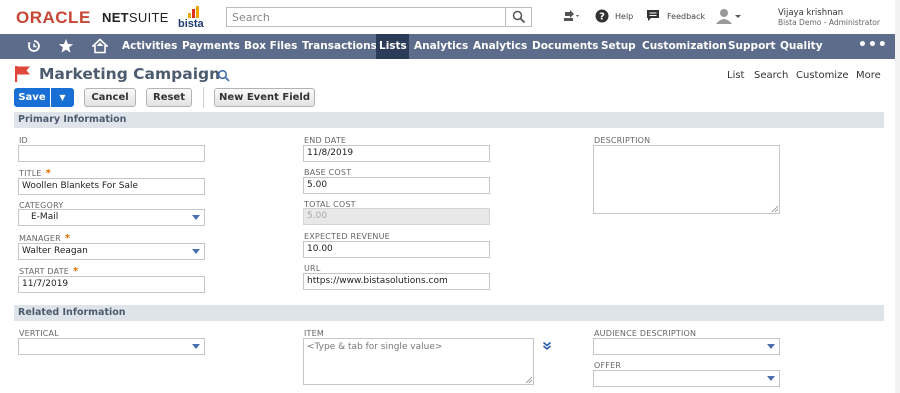 The height and width of the screenshot is (393, 900). What do you see at coordinates (44, 271) in the screenshot?
I see `start-date-label-text: START DATE` at bounding box center [44, 271].